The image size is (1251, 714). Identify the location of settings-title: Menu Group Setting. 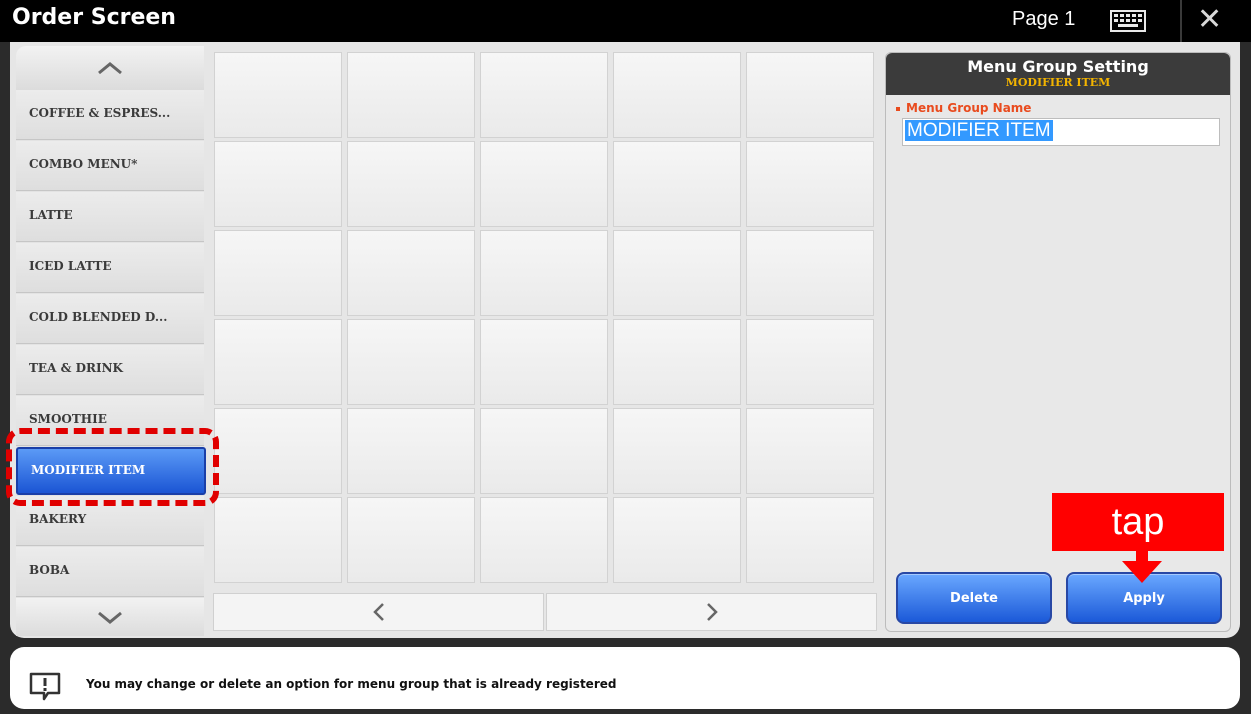
(1058, 66).